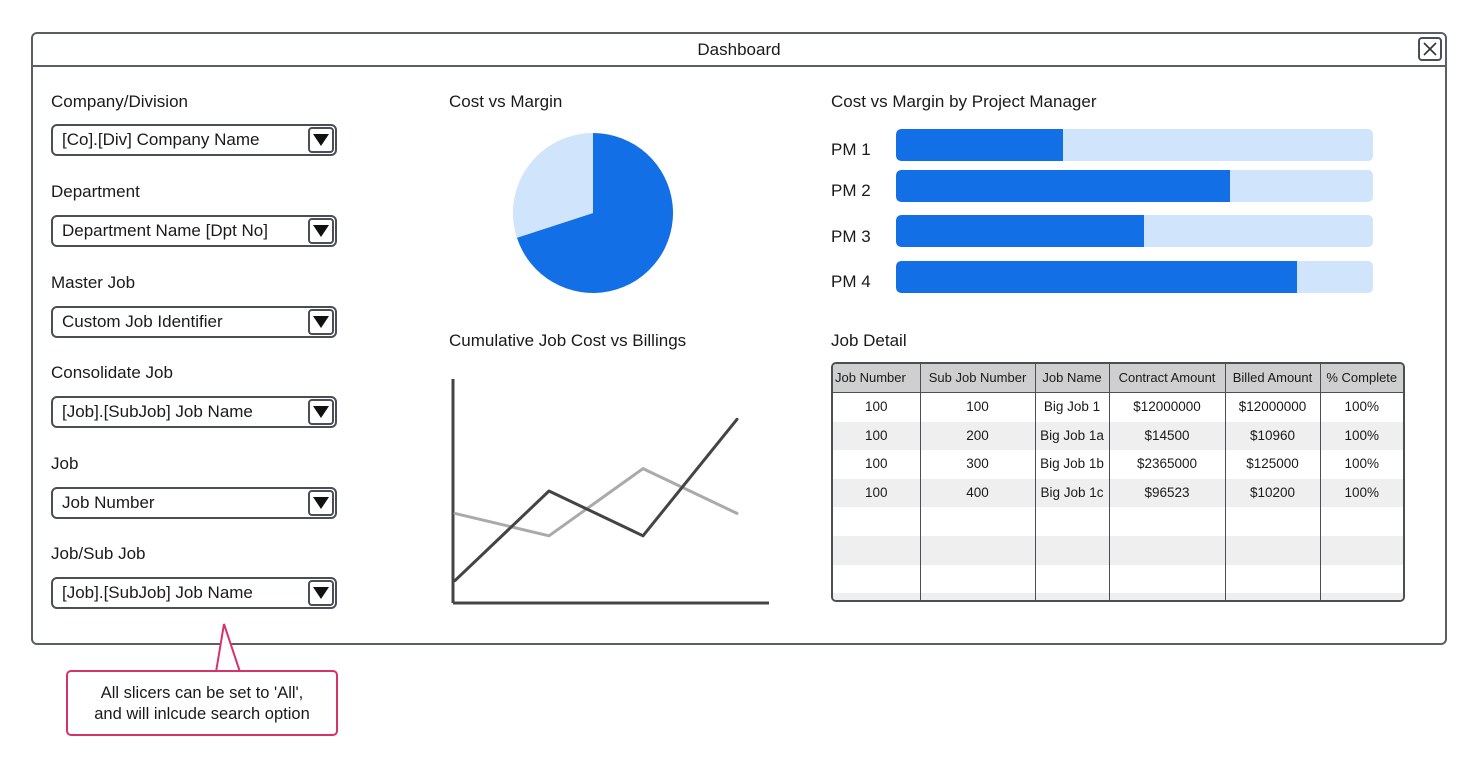 The height and width of the screenshot is (769, 1476). Describe the element at coordinates (1072, 378) in the screenshot. I see `column-header: Job Name` at that location.